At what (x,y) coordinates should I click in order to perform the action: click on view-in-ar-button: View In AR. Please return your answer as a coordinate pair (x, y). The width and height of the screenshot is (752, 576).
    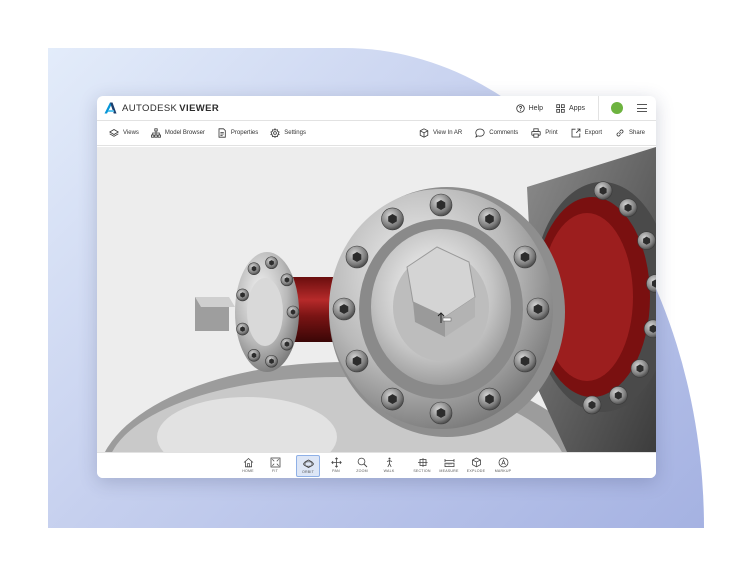
    Looking at the image, I should click on (440, 133).